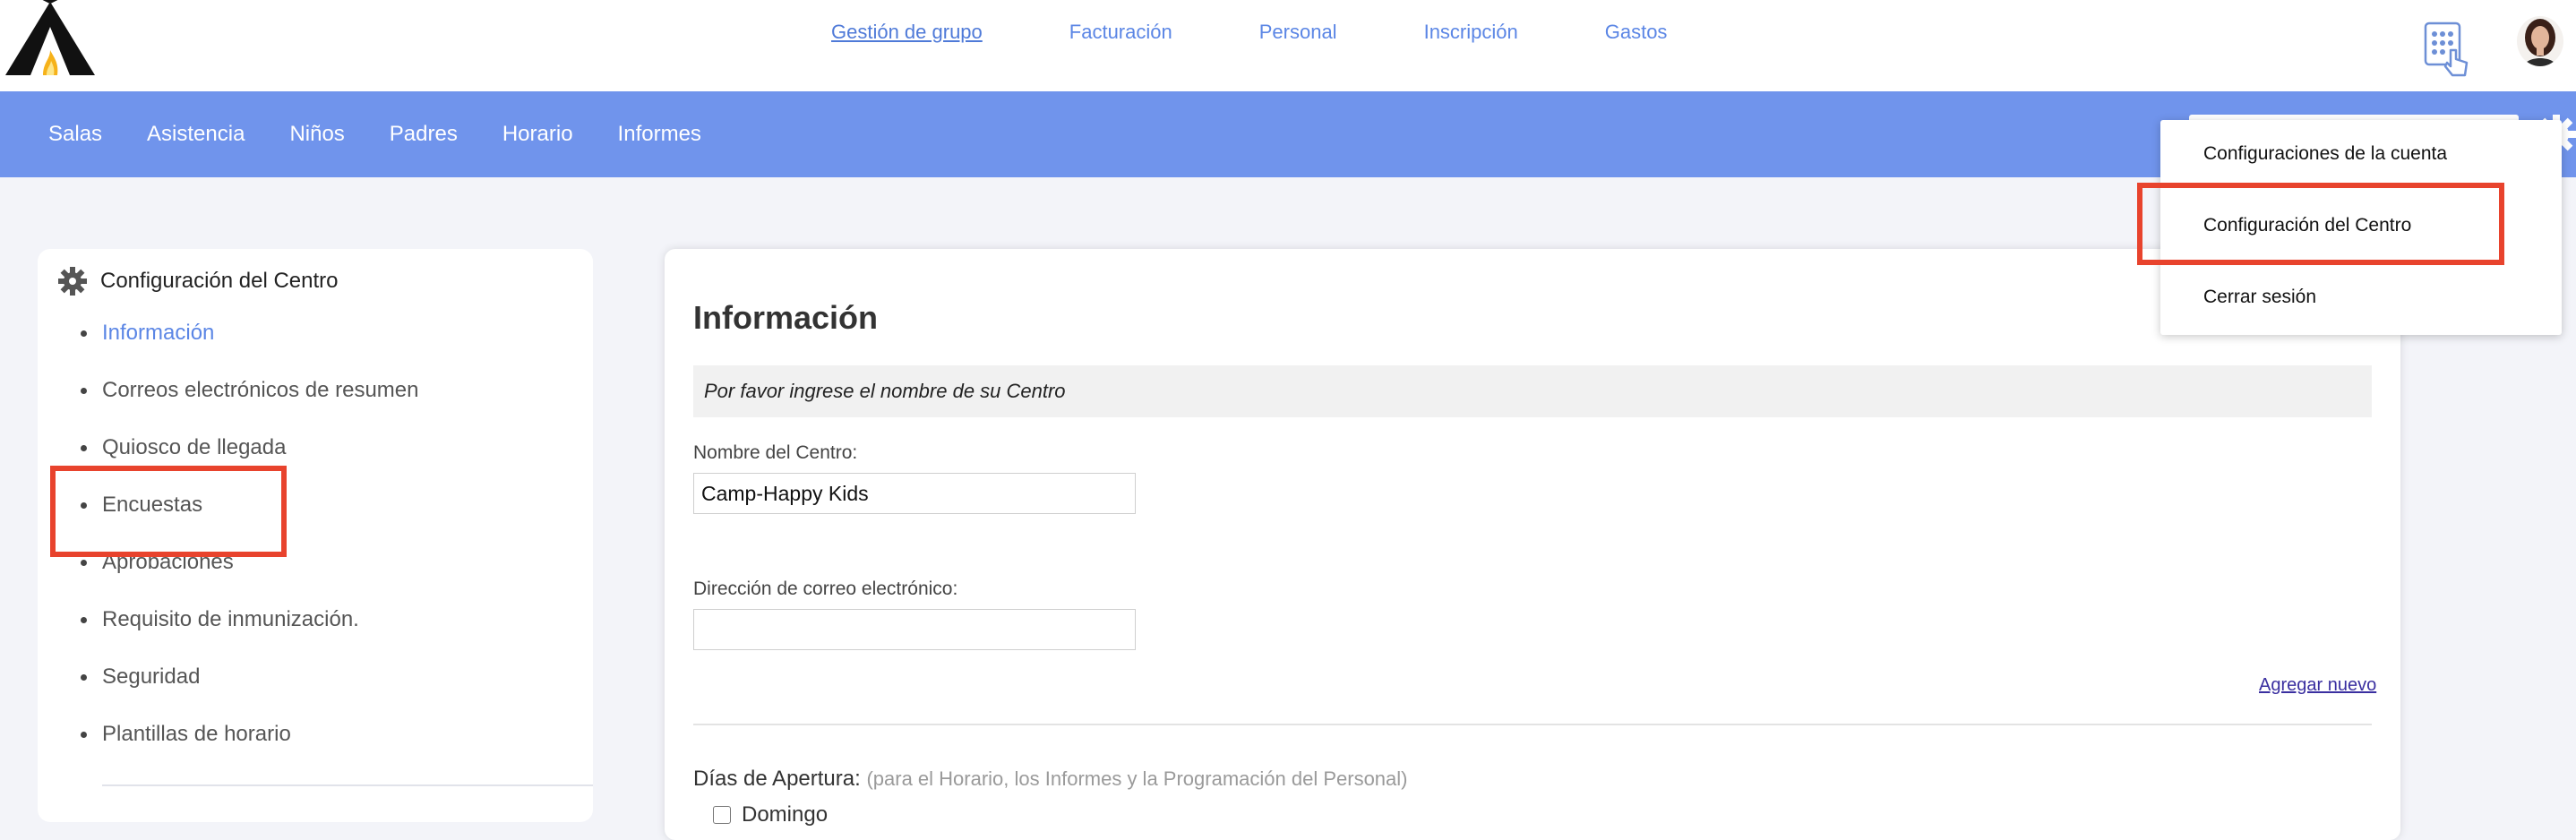  I want to click on user-avatar, so click(2540, 41).